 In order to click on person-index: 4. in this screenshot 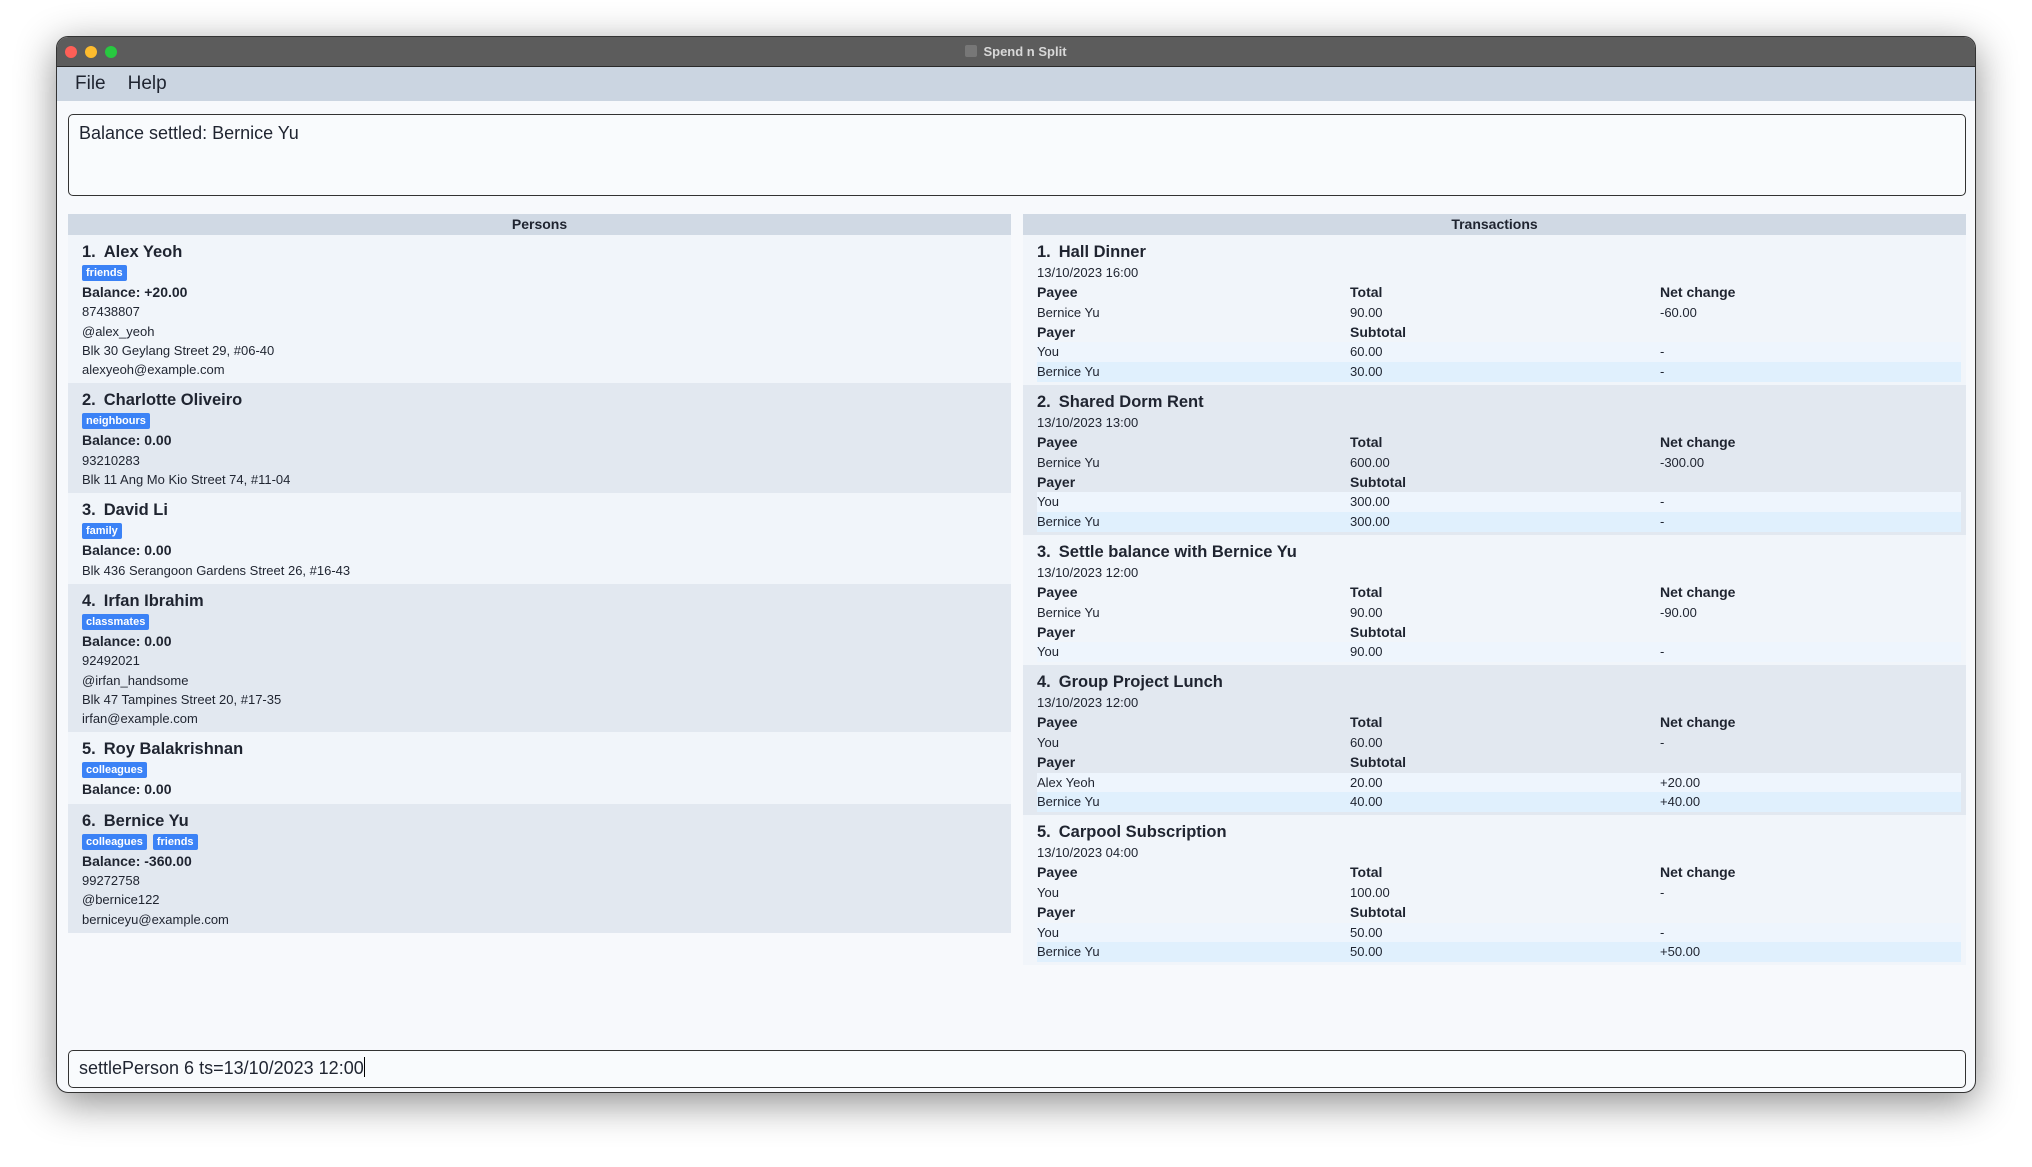, I will do `click(89, 600)`.